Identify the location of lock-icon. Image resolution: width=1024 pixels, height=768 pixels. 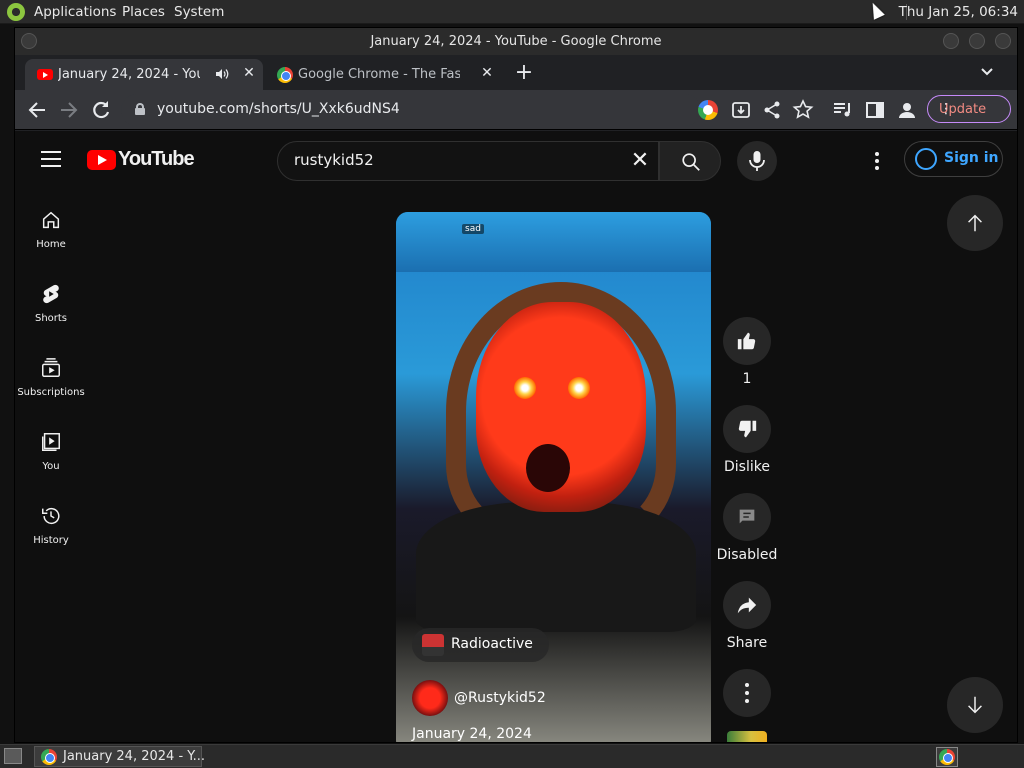
(140, 109).